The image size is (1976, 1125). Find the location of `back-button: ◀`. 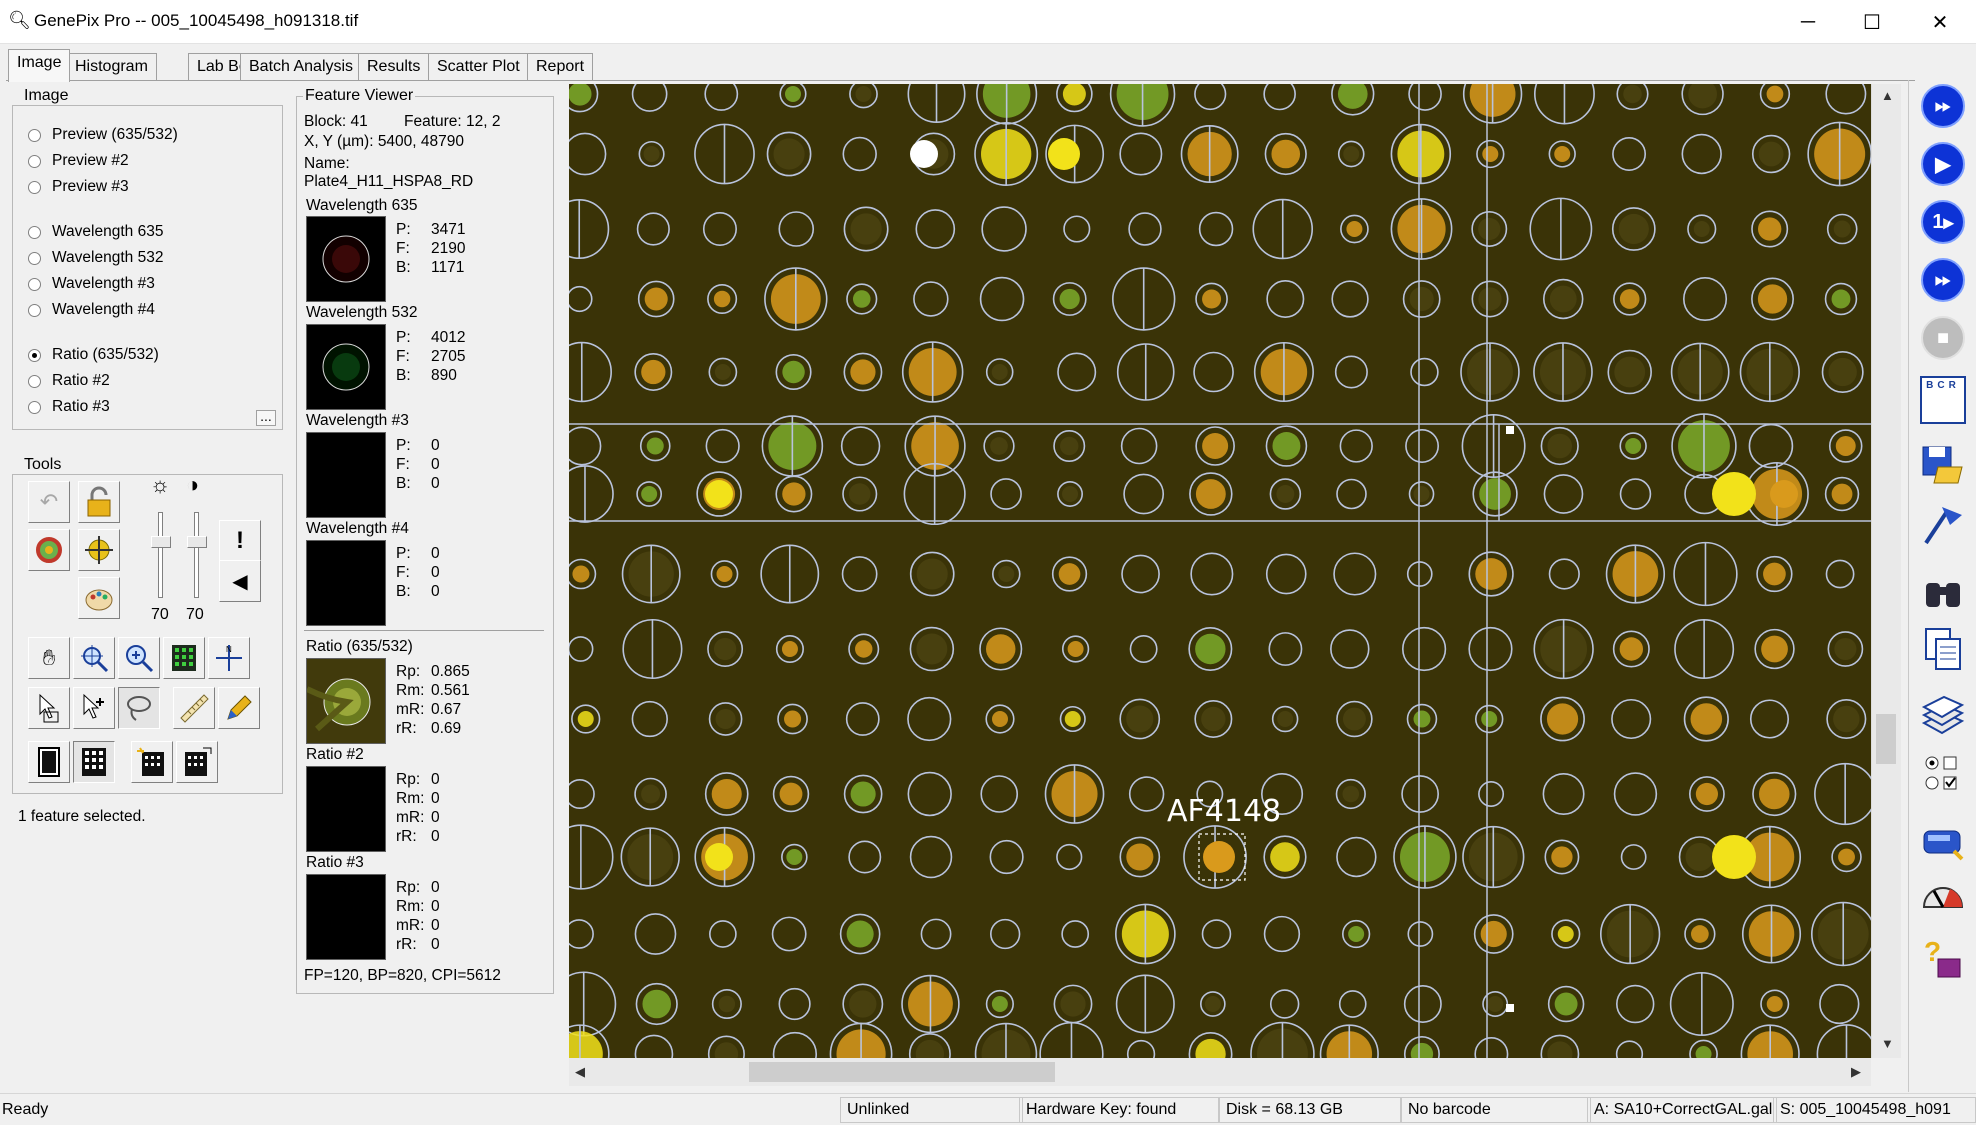

back-button: ◀ is located at coordinates (240, 581).